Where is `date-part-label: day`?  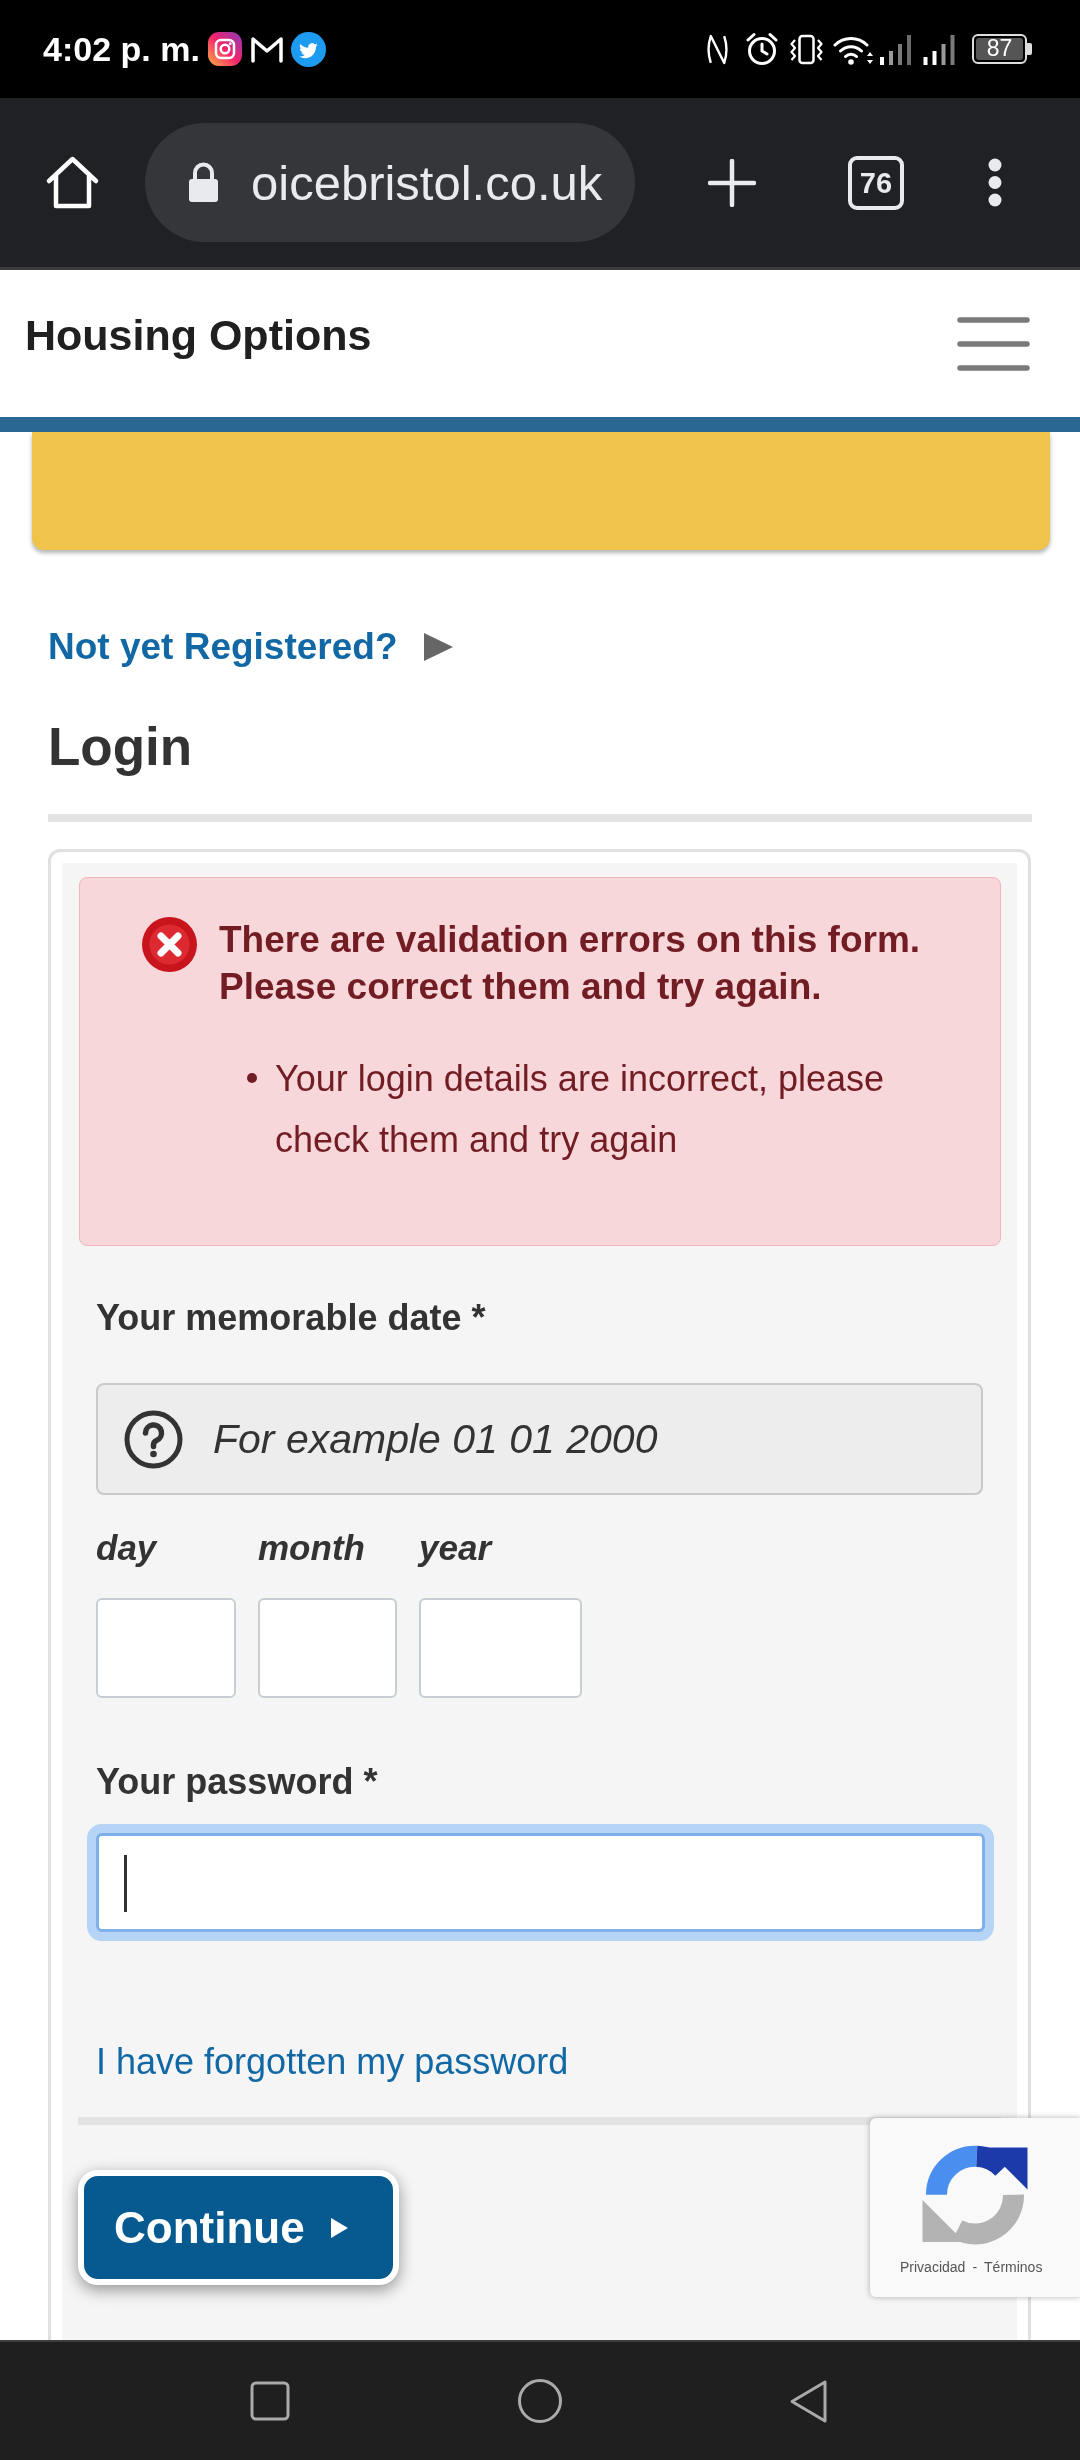 date-part-label: day is located at coordinates (127, 1548).